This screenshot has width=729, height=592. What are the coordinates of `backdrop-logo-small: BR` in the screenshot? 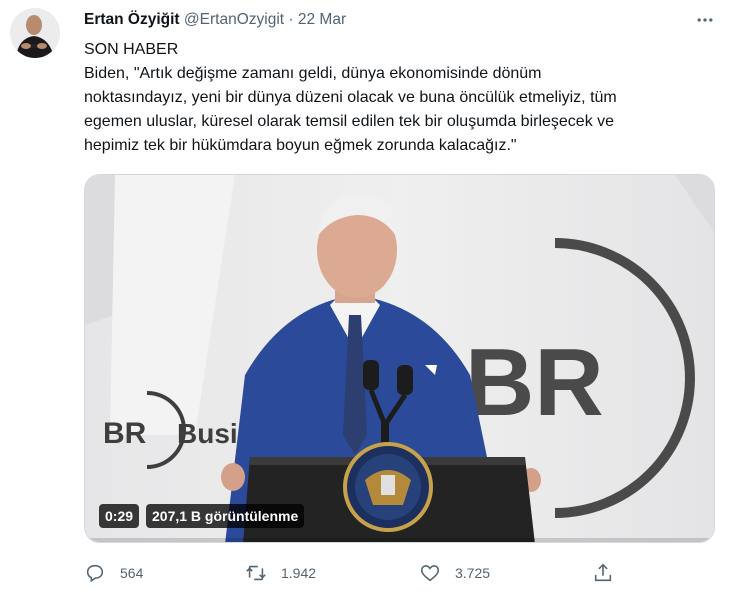 It's located at (125, 433).